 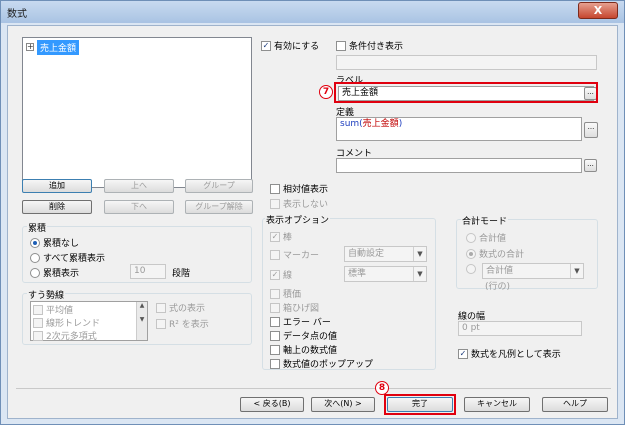 I want to click on callout-7: 7, so click(x=326, y=92).